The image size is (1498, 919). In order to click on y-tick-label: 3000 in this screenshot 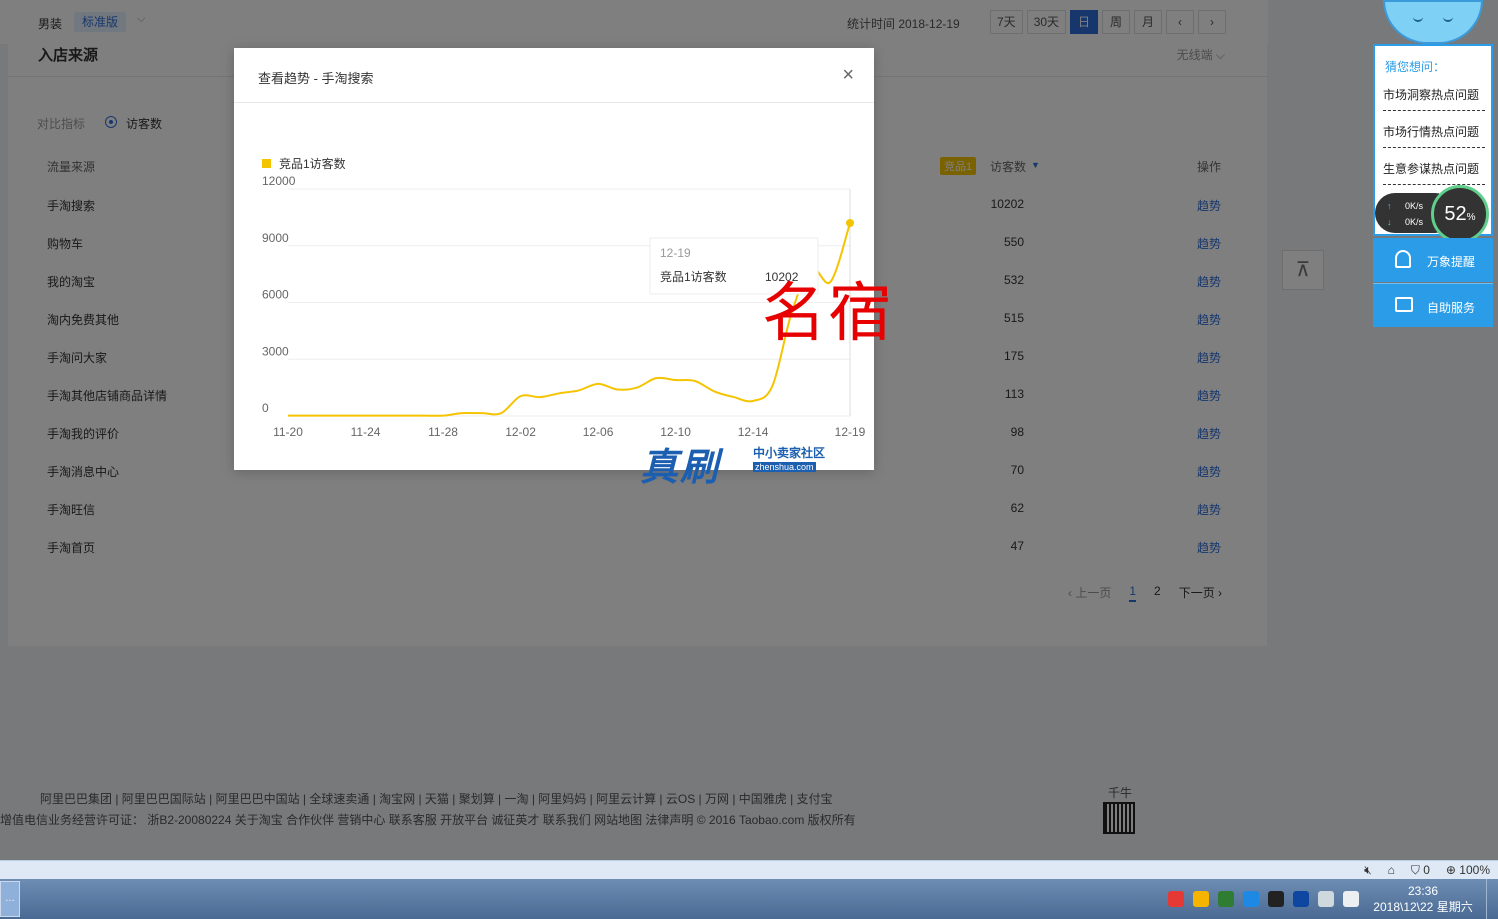, I will do `click(275, 351)`.